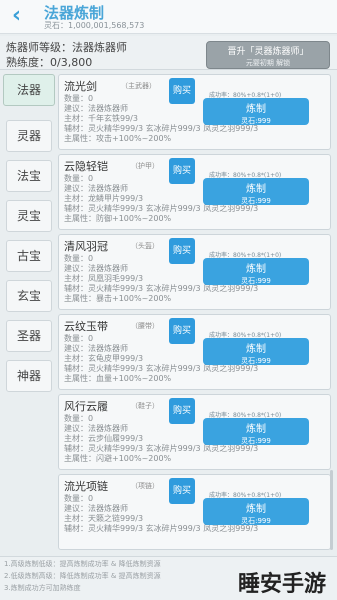  Describe the element at coordinates (29, 376) in the screenshot. I see `sidebar-item-shenqi: 神器` at that location.